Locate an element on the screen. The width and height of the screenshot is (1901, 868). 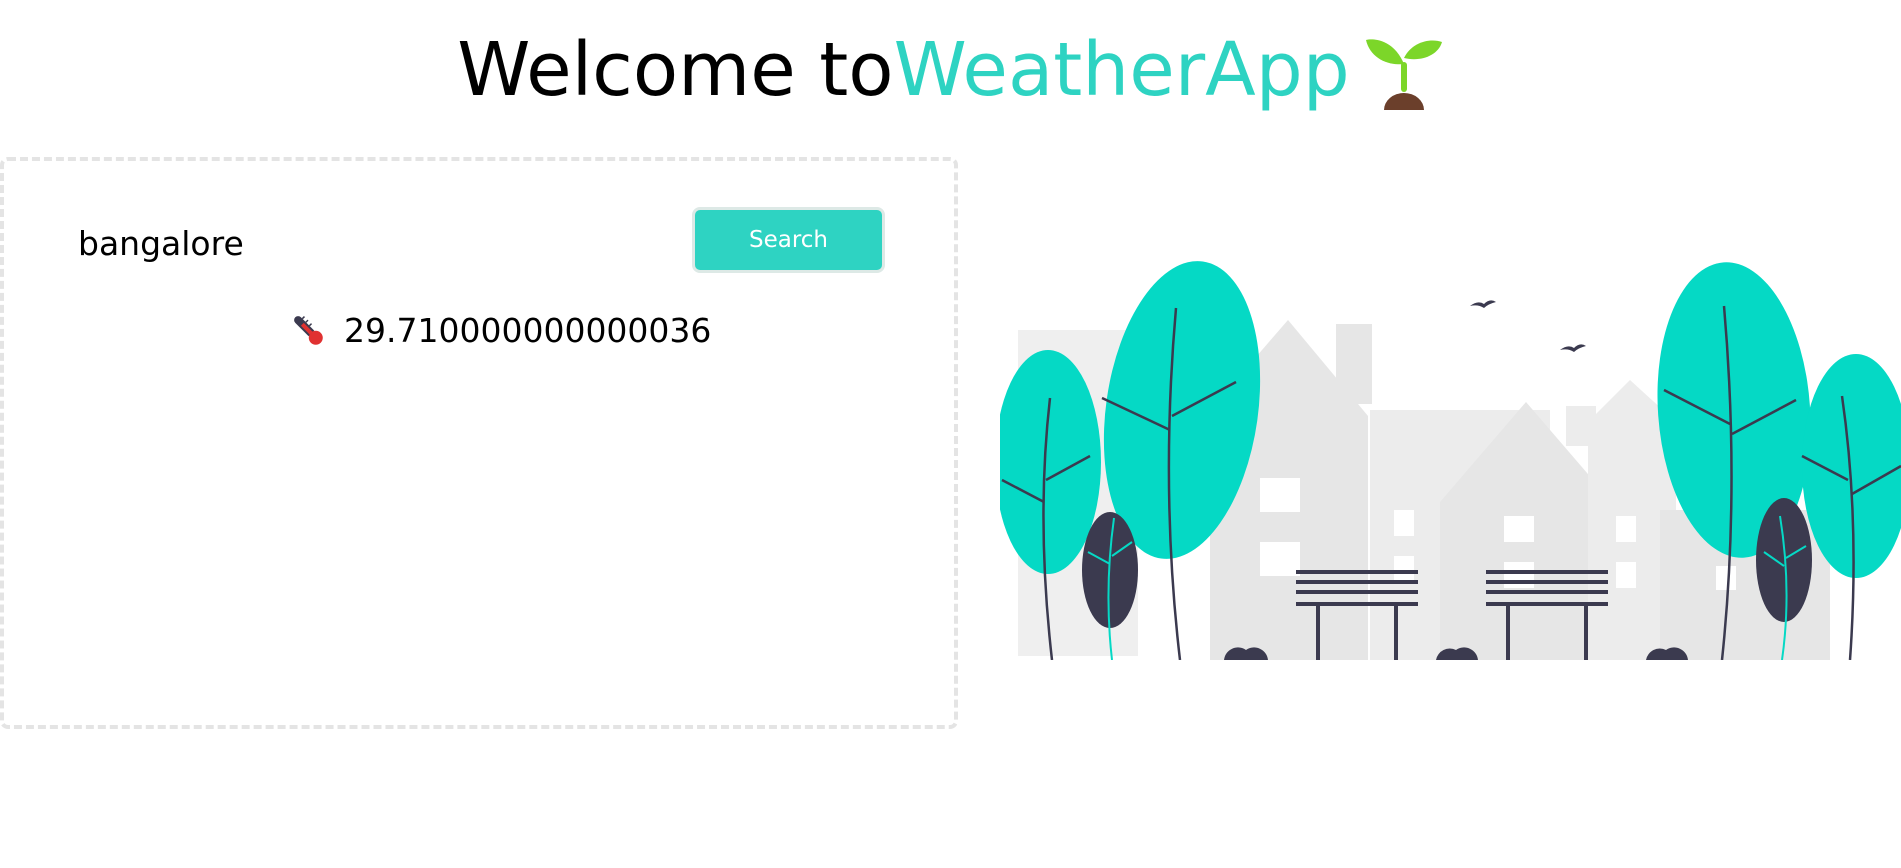
temperature-result: 29.710000000000036 is located at coordinates (499, 330).